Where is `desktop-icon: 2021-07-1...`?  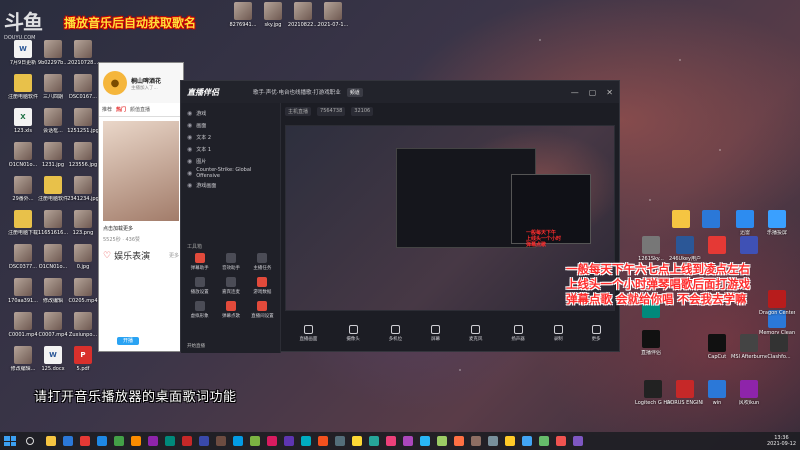
desktop-icon: 2021-07-1... is located at coordinates (333, 22).